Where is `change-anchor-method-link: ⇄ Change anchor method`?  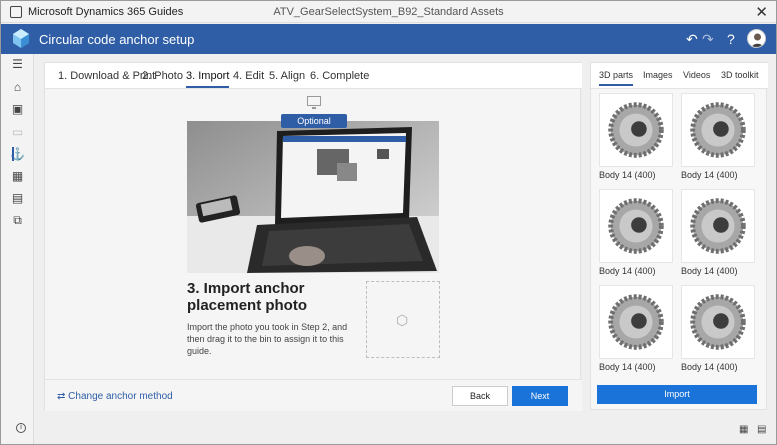
change-anchor-method-link: ⇄ Change anchor method is located at coordinates (115, 396).